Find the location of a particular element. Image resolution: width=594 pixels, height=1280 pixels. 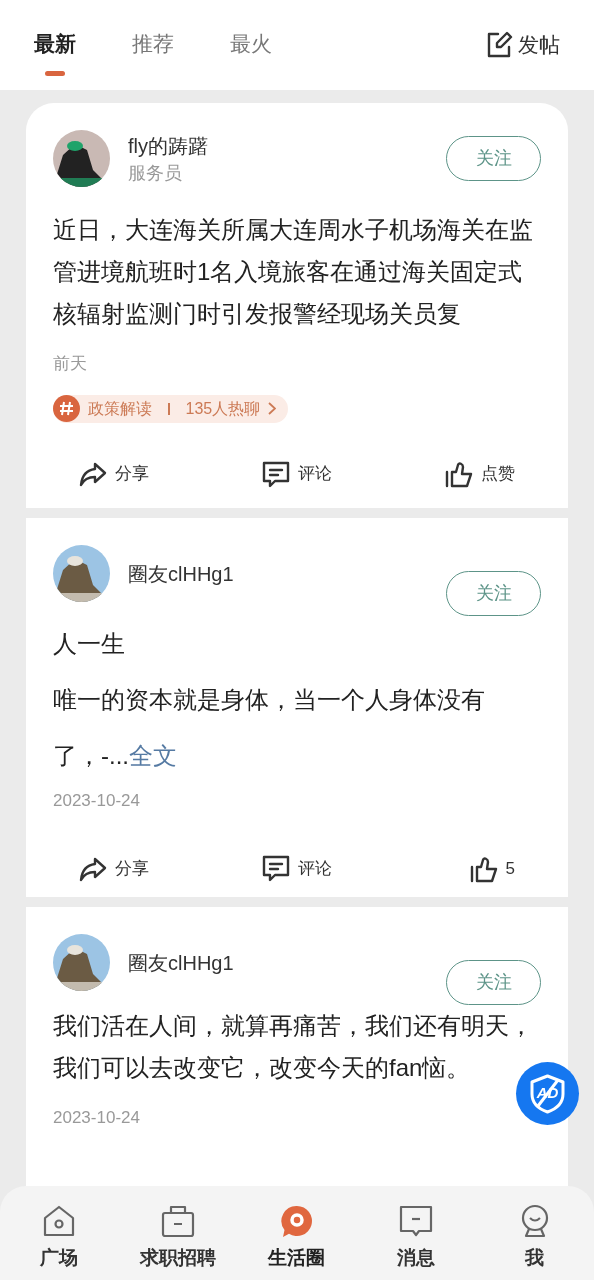

author-name: fly的踌躇 is located at coordinates (278, 145).